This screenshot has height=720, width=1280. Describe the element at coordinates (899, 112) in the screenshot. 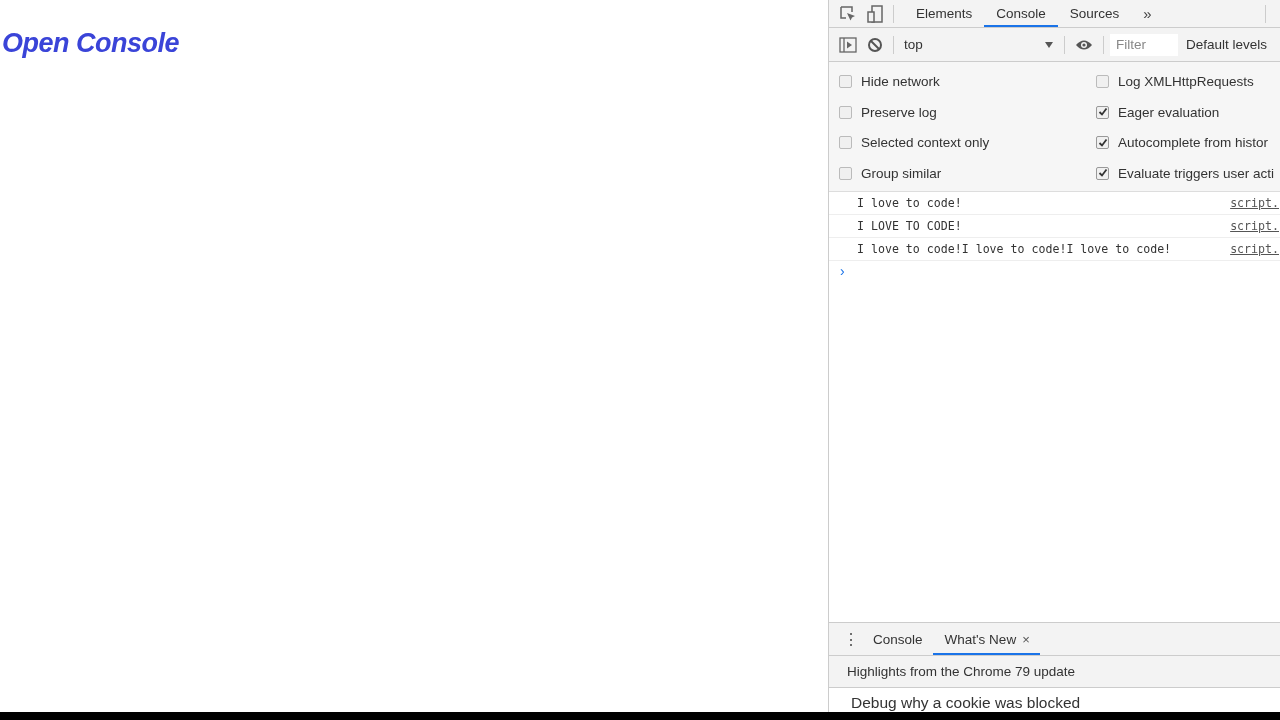

I see `setting-label: Preserve log` at that location.